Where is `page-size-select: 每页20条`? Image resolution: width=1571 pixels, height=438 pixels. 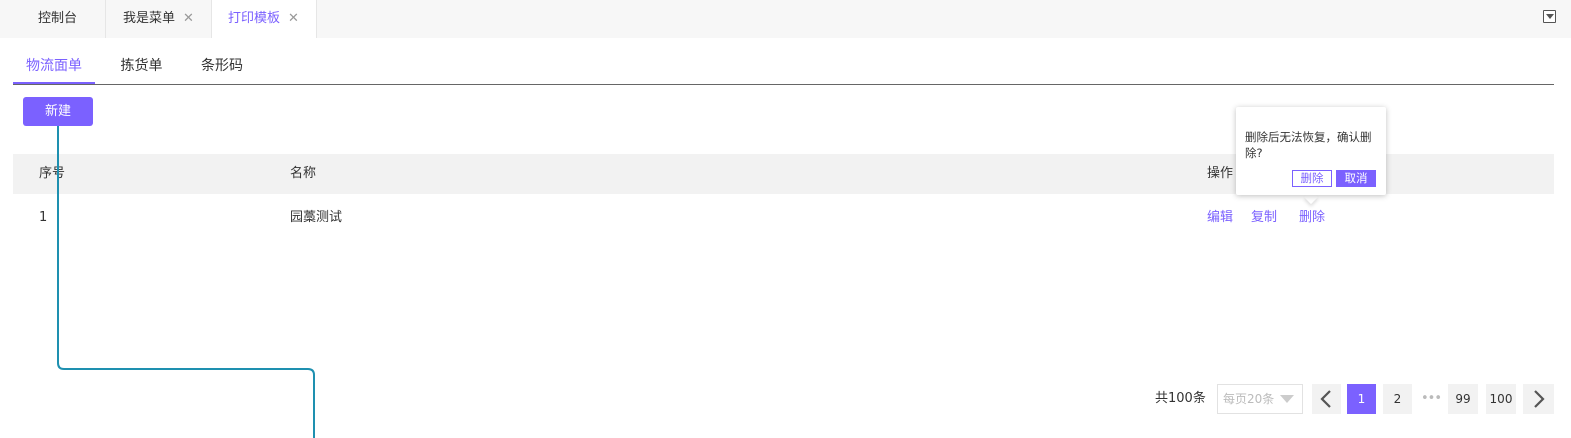 page-size-select: 每页20条 is located at coordinates (1260, 399).